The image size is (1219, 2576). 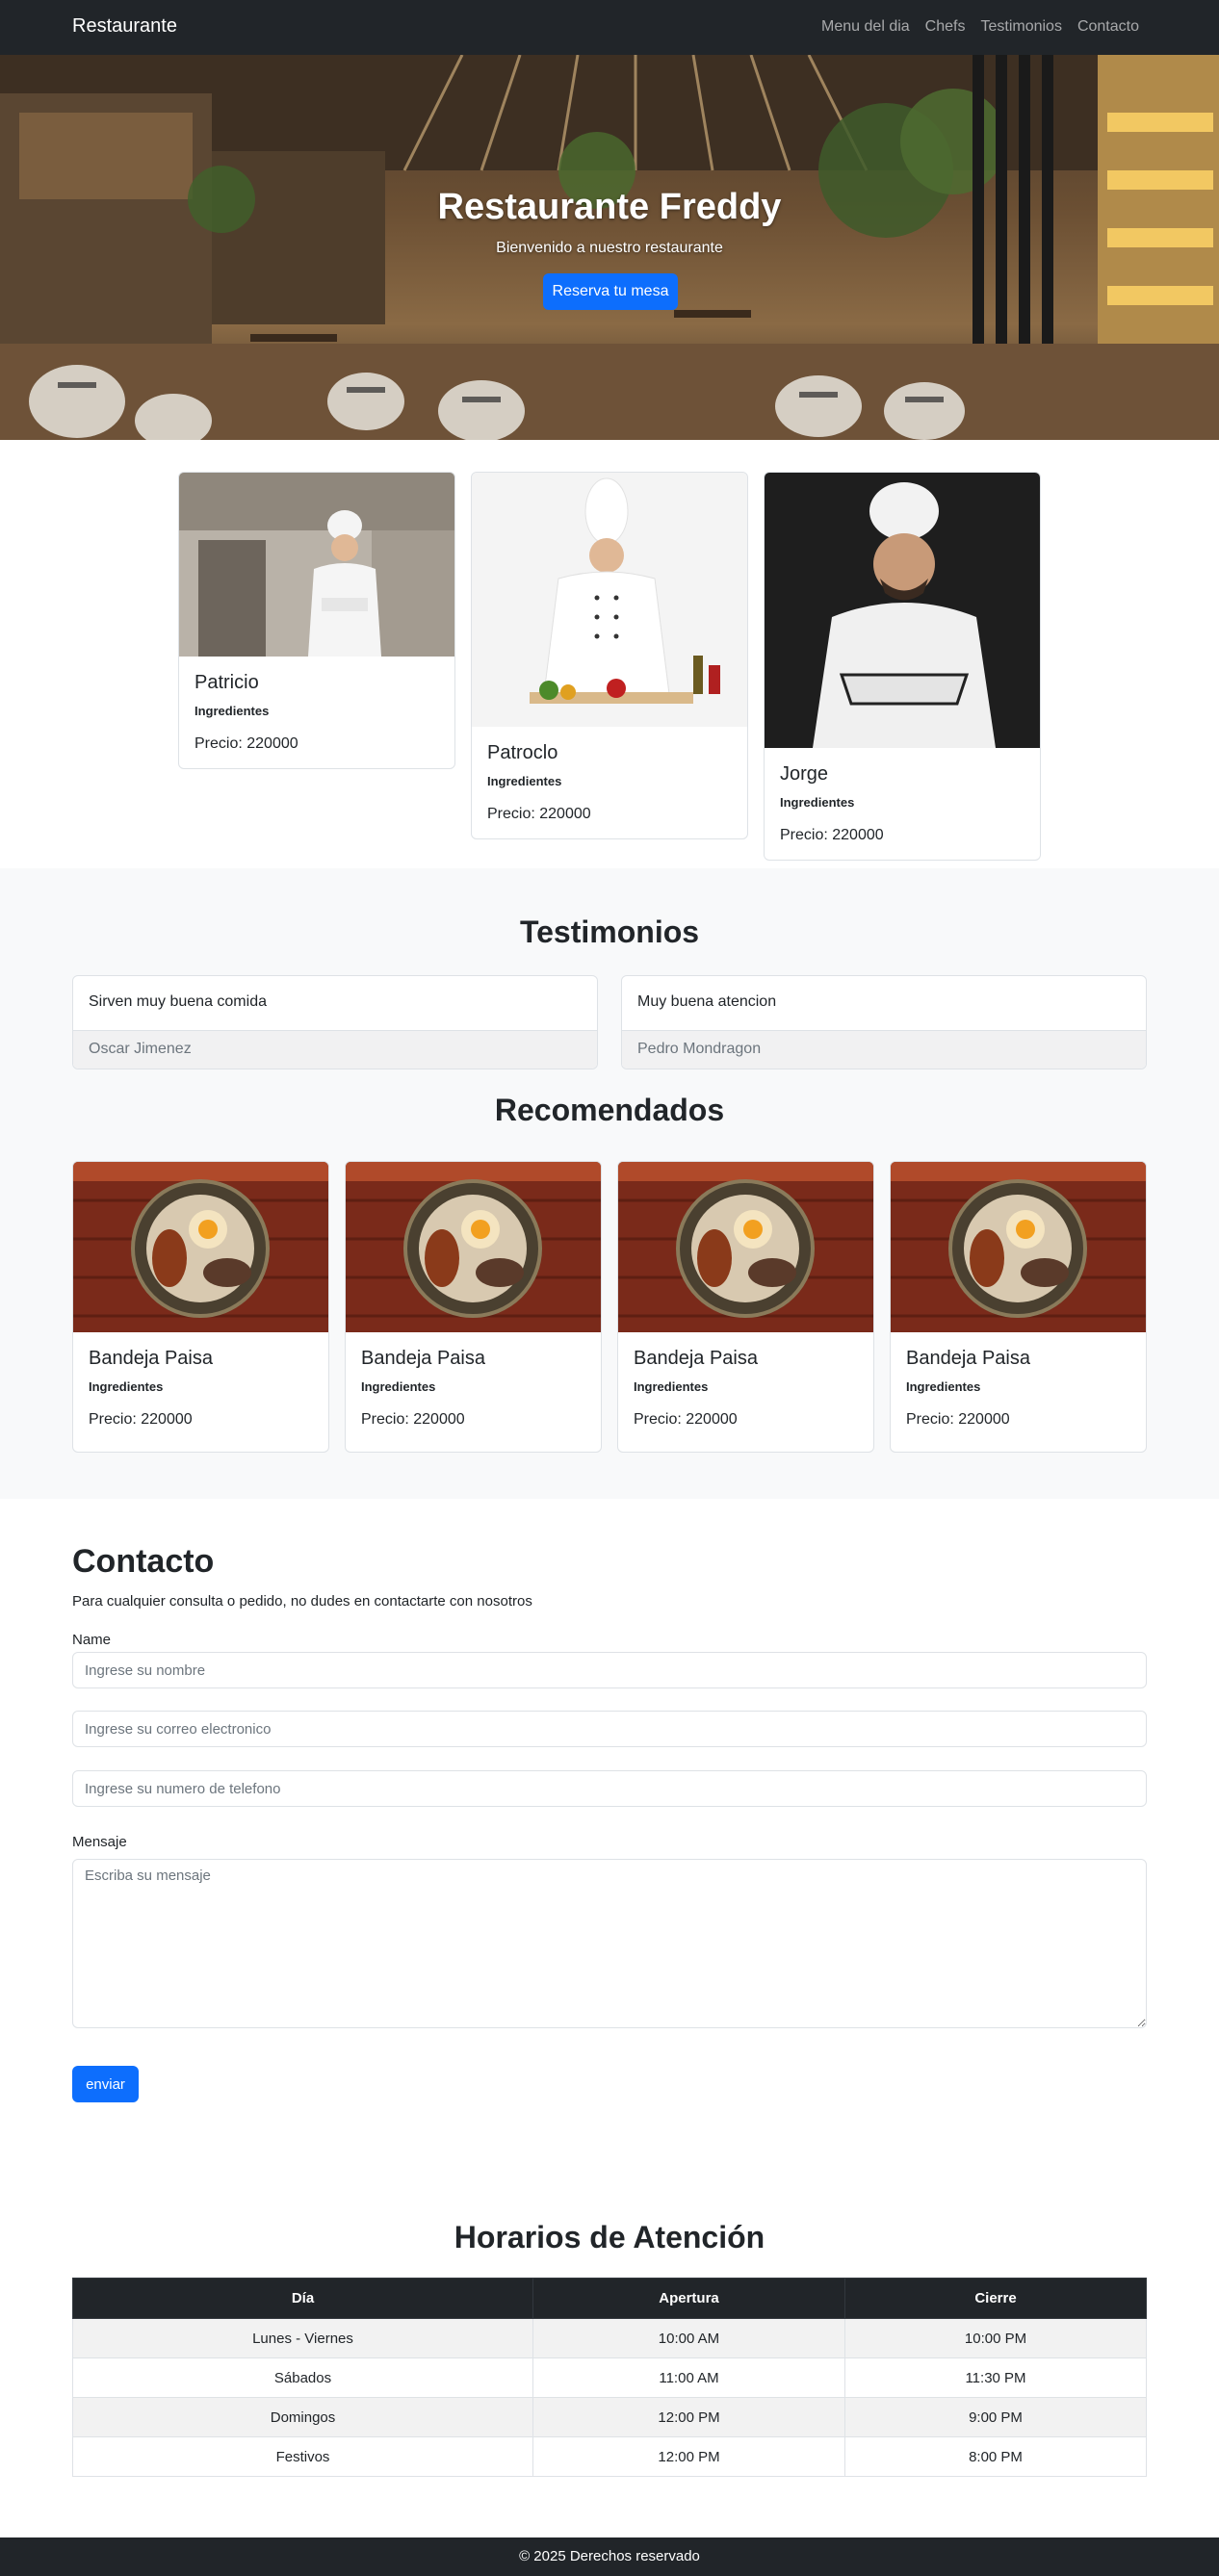 What do you see at coordinates (804, 774) in the screenshot?
I see `chef-name: Jorge` at bounding box center [804, 774].